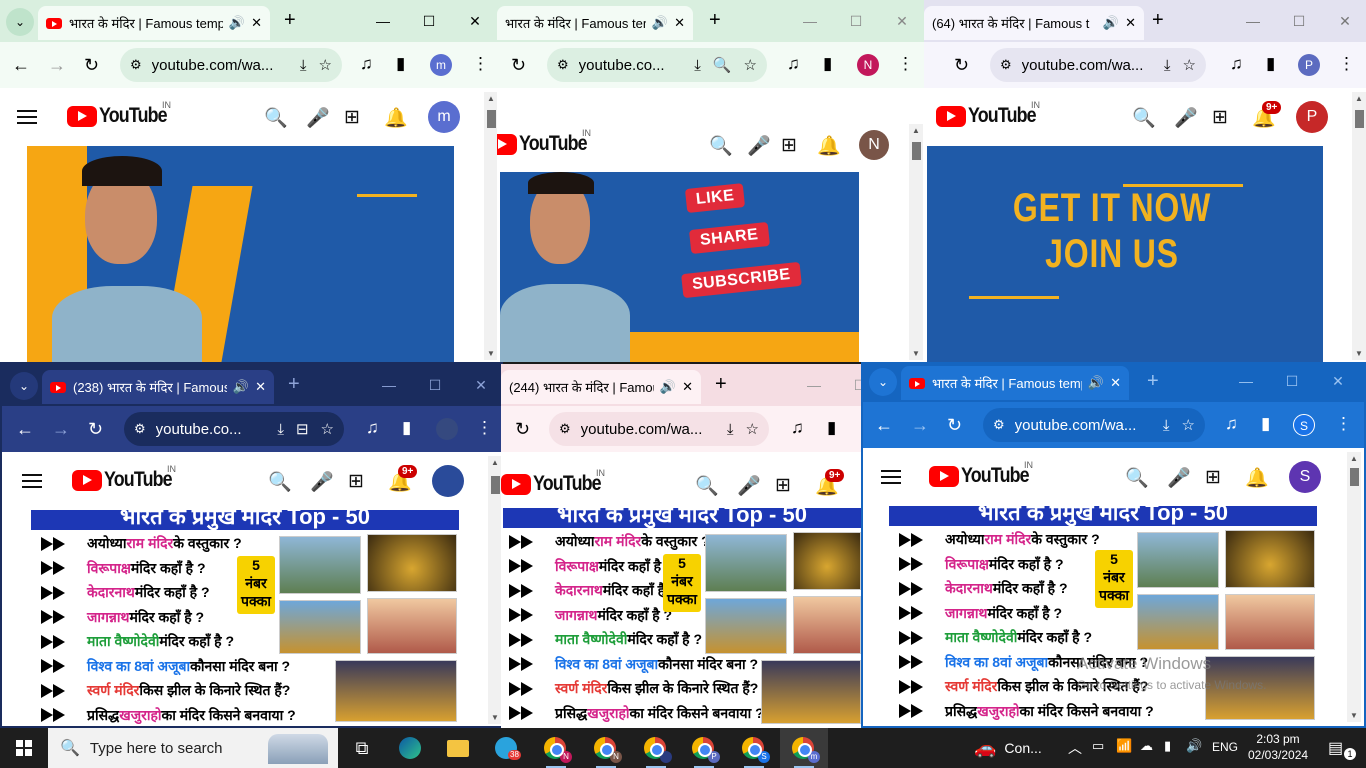  Describe the element at coordinates (447, 429) in the screenshot. I see `profile-avatar` at that location.